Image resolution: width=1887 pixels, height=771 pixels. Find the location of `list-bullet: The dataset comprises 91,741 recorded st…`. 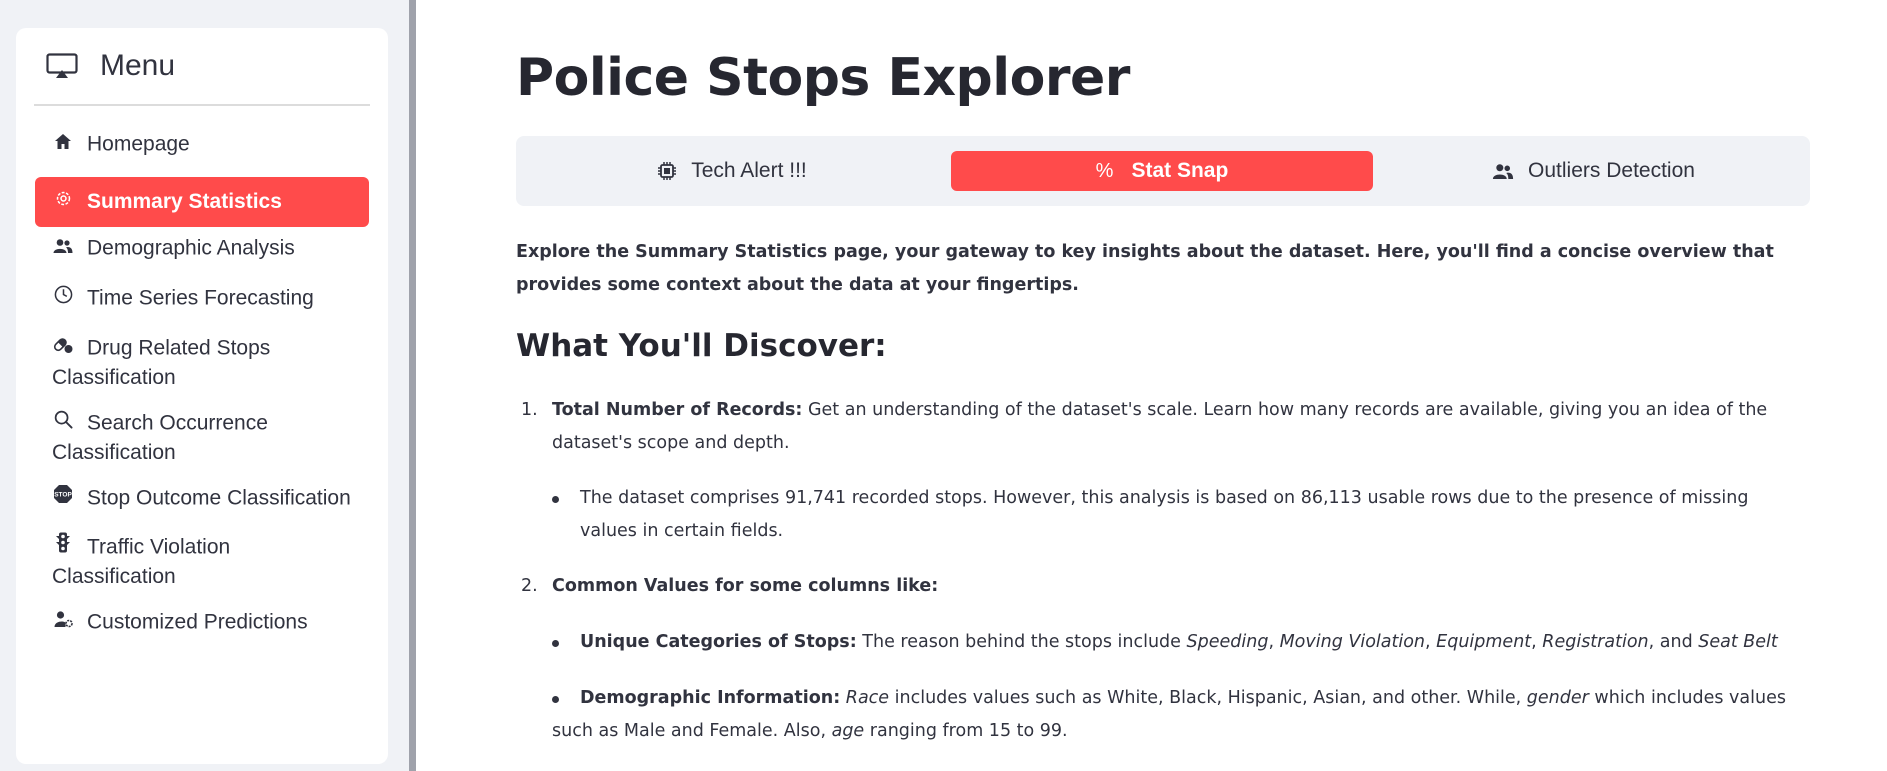

list-bullet: The dataset comprises 91,741 recorded st… is located at coordinates (1163, 517).